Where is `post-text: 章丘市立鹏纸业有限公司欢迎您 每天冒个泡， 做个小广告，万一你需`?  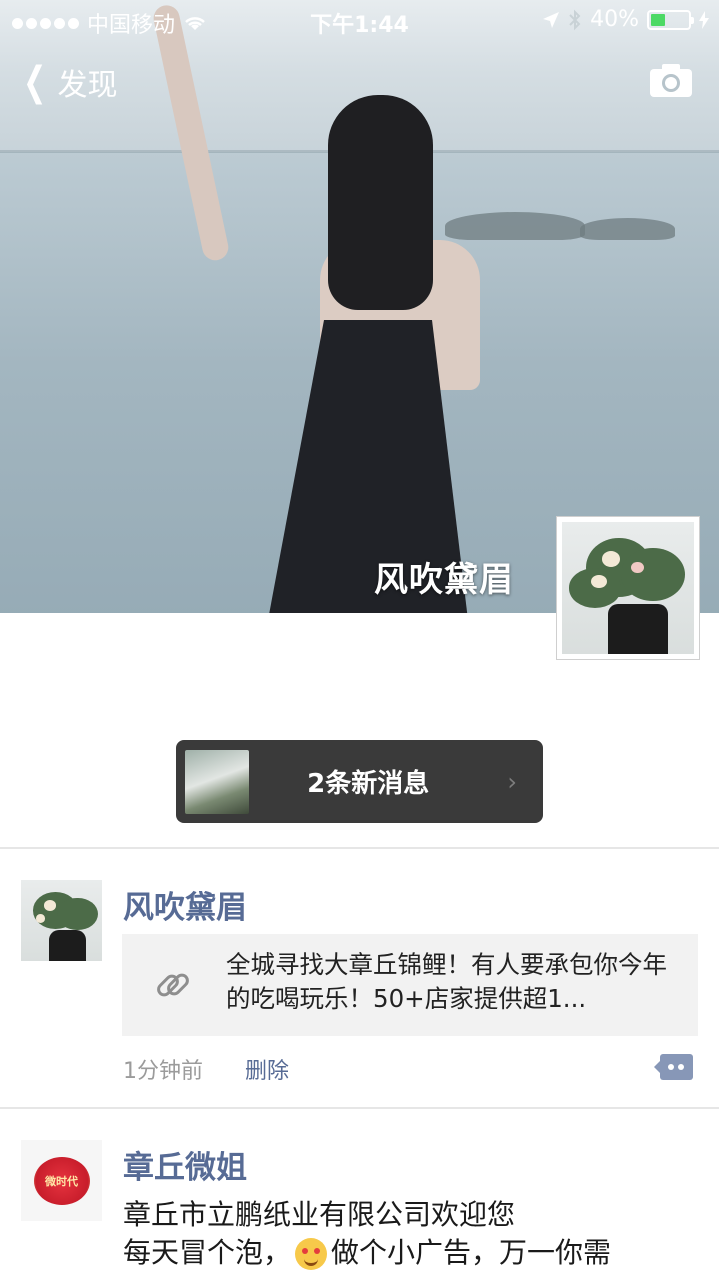 post-text: 章丘市立鹏纸业有限公司欢迎您 每天冒个泡， 做个小广告，万一你需 is located at coordinates (413, 1234).